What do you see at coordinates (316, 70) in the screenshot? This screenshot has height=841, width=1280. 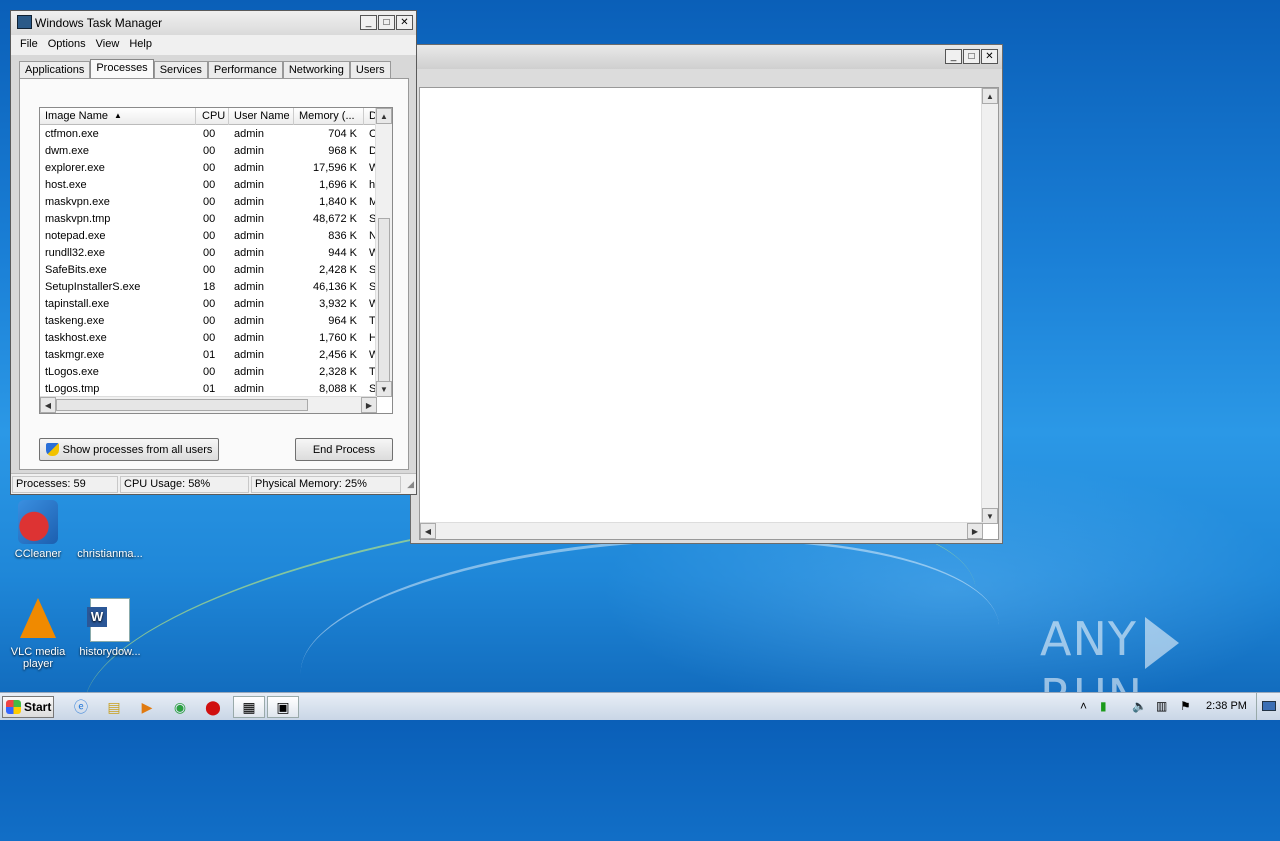 I see `tab-networking: Networking` at bounding box center [316, 70].